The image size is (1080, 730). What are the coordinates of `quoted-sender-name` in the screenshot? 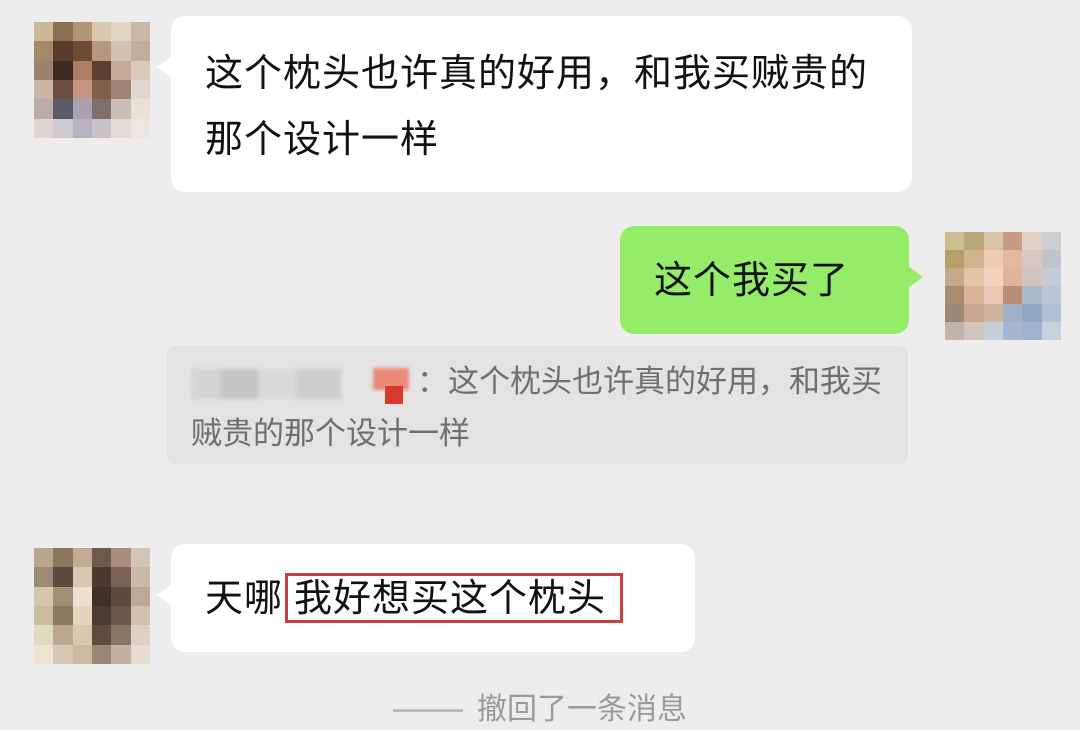 It's located at (266, 383).